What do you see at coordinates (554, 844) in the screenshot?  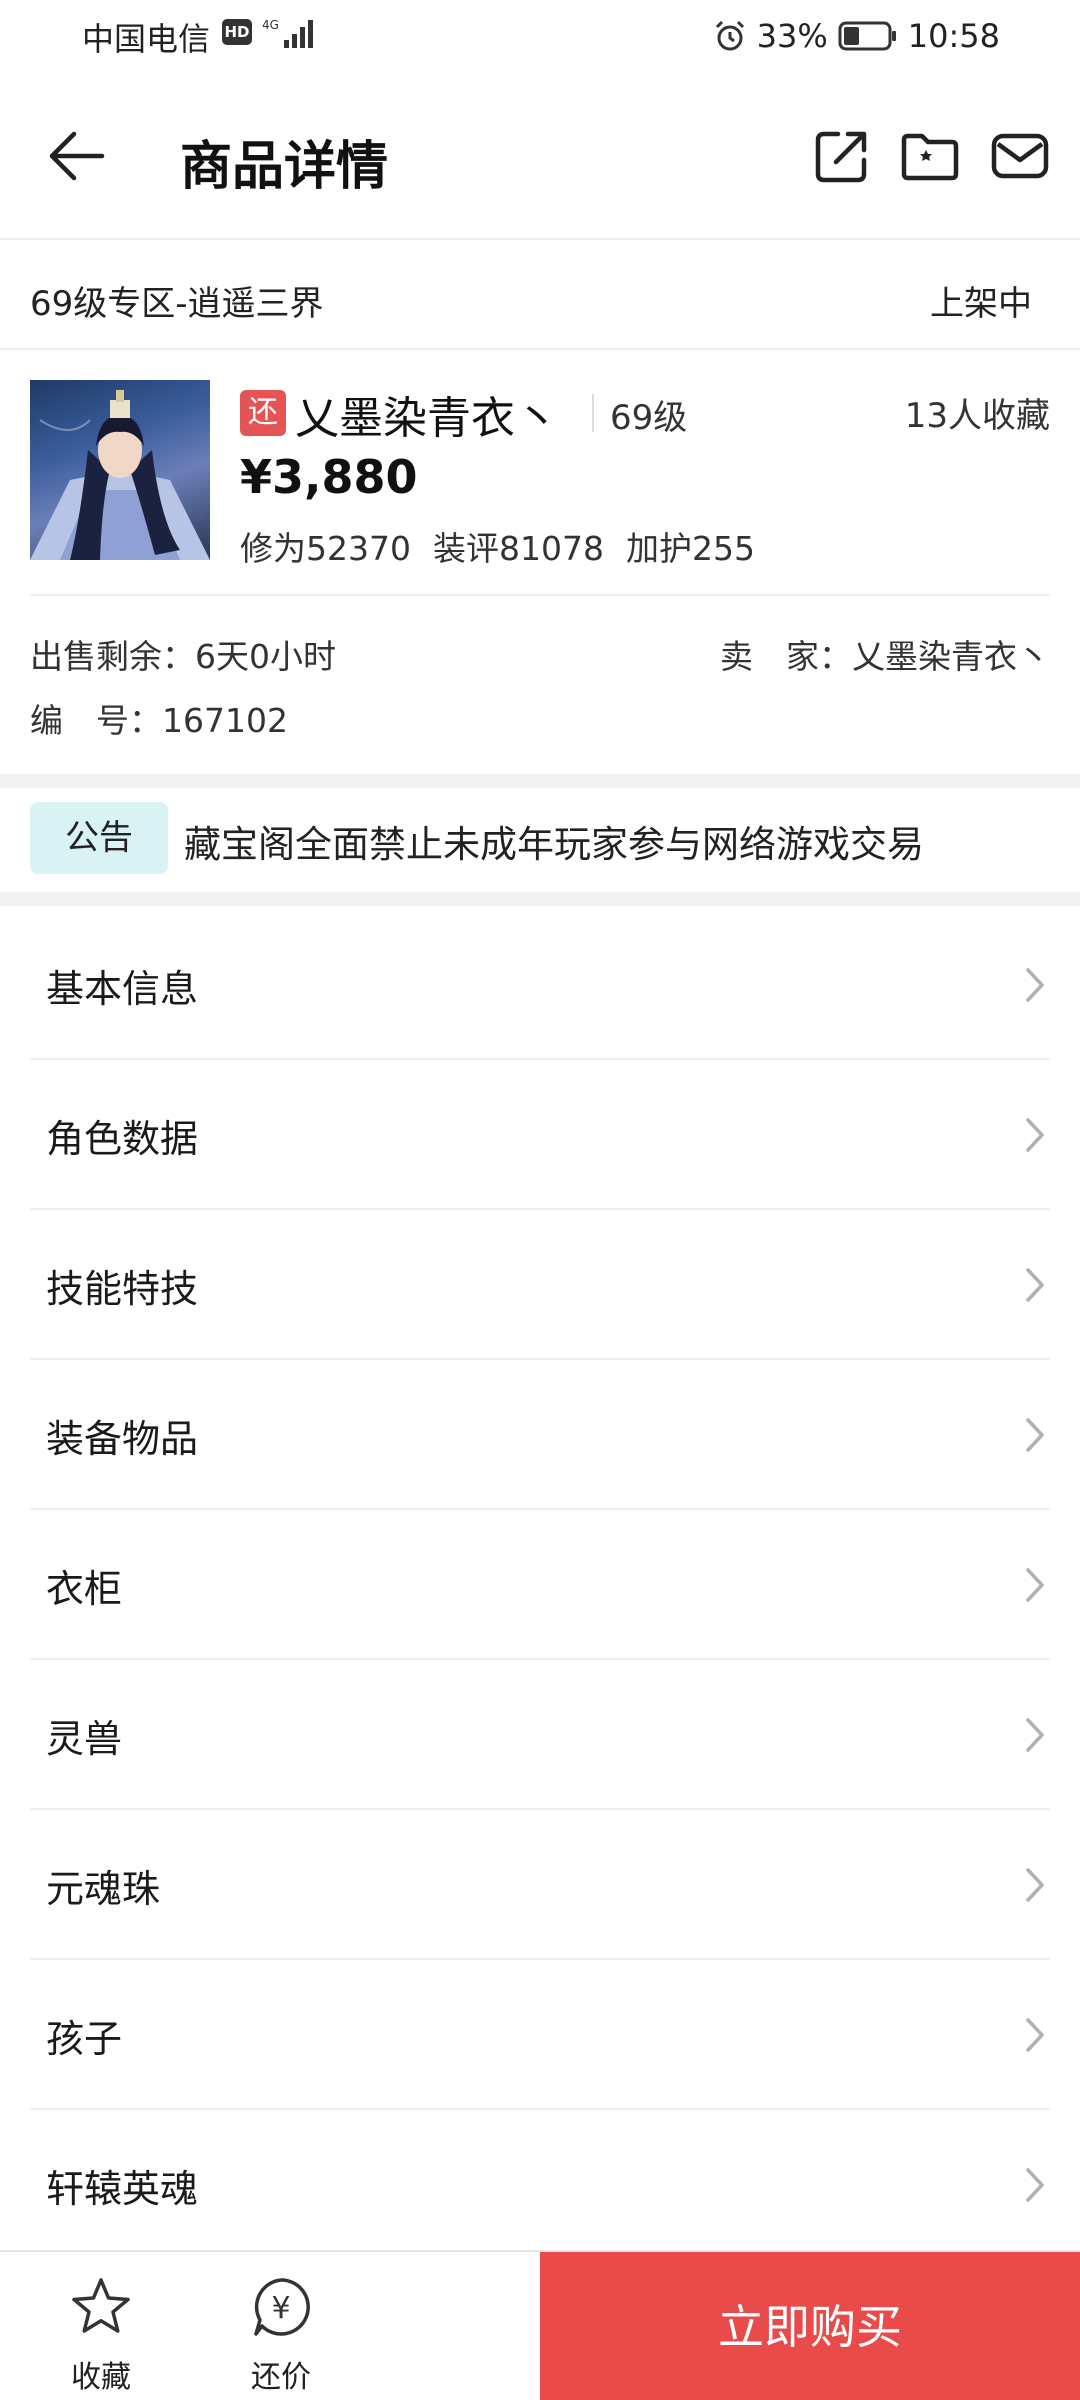 I see `announcement-text: 藏宝阁全面禁止未成年玩家参与网络游戏交易` at bounding box center [554, 844].